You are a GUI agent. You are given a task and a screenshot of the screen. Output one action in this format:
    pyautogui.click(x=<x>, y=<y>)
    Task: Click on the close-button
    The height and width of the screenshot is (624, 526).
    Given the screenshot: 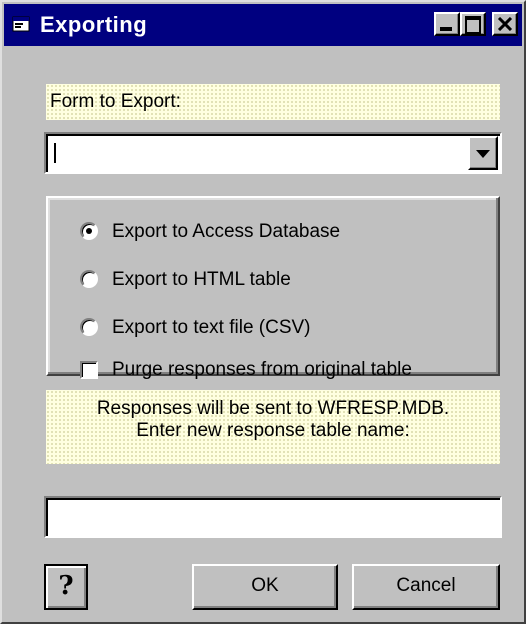 What is the action you would take?
    pyautogui.click(x=505, y=24)
    